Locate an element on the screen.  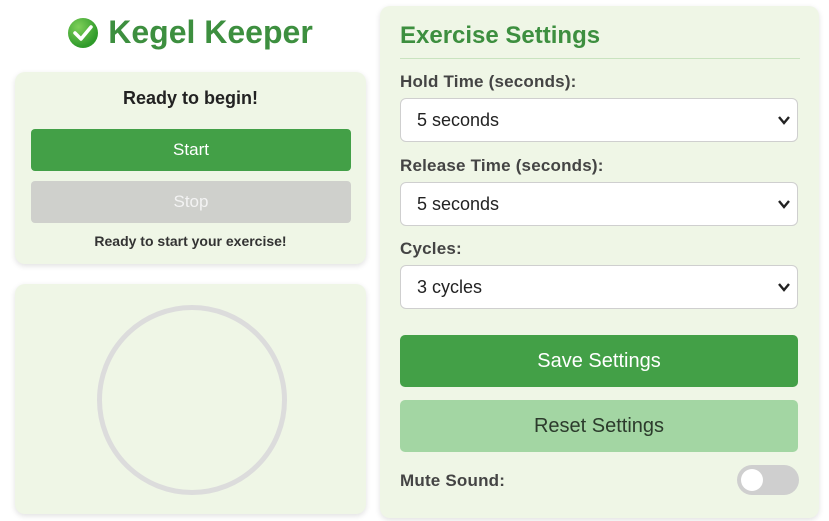
settings-divider is located at coordinates (600, 58).